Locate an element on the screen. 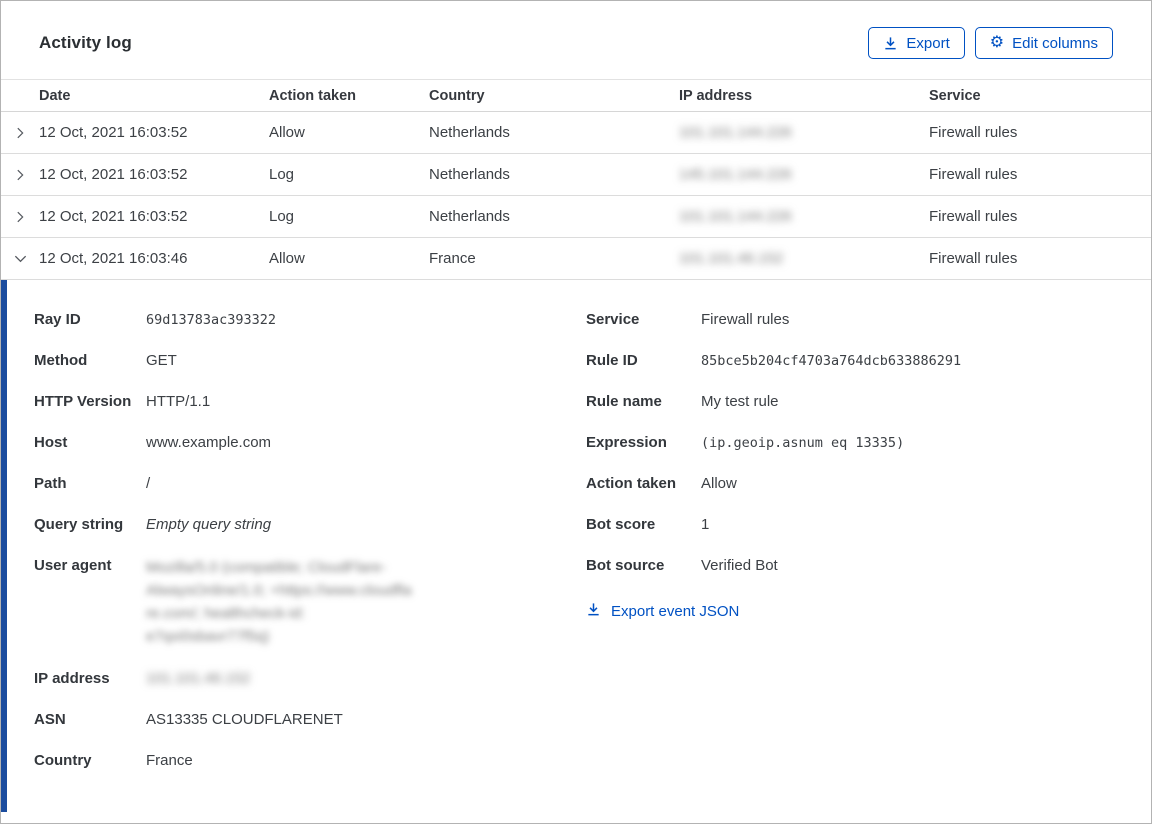 Image resolution: width=1152 pixels, height=824 pixels. column-header-date: Date is located at coordinates (55, 95).